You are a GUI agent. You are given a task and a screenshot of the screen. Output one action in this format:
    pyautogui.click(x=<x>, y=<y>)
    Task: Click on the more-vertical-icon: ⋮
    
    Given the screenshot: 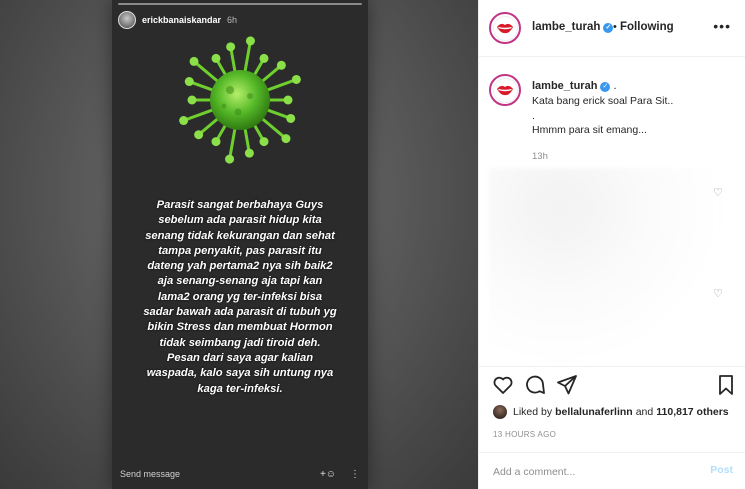 What is the action you would take?
    pyautogui.click(x=355, y=474)
    